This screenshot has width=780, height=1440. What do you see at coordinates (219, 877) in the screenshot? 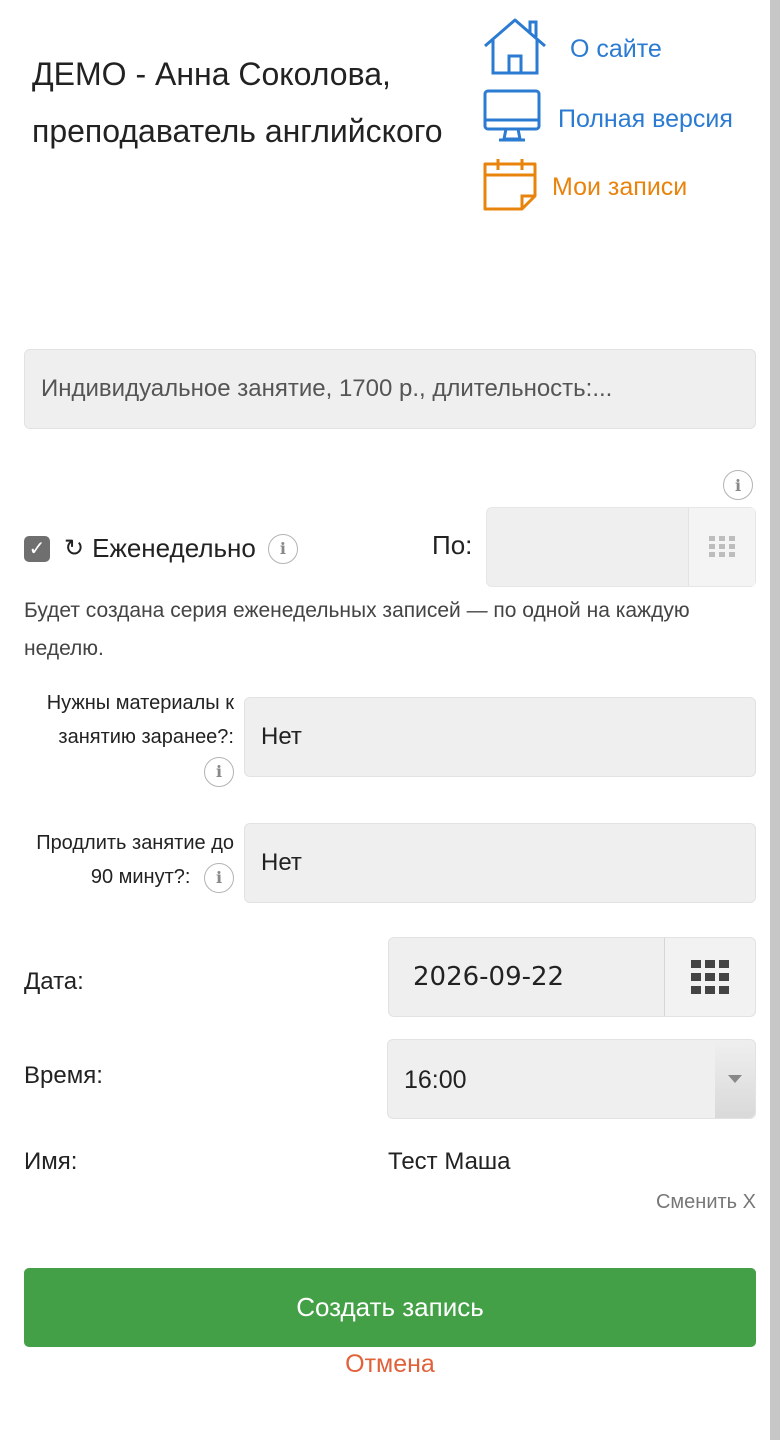
I see `extend-info-icon: i` at bounding box center [219, 877].